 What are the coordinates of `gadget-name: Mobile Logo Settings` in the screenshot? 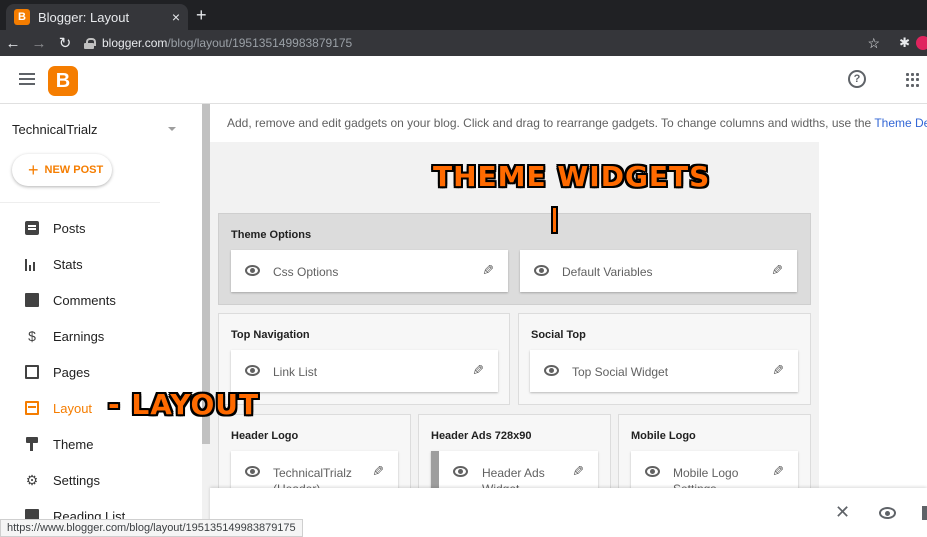 It's located at (706, 477).